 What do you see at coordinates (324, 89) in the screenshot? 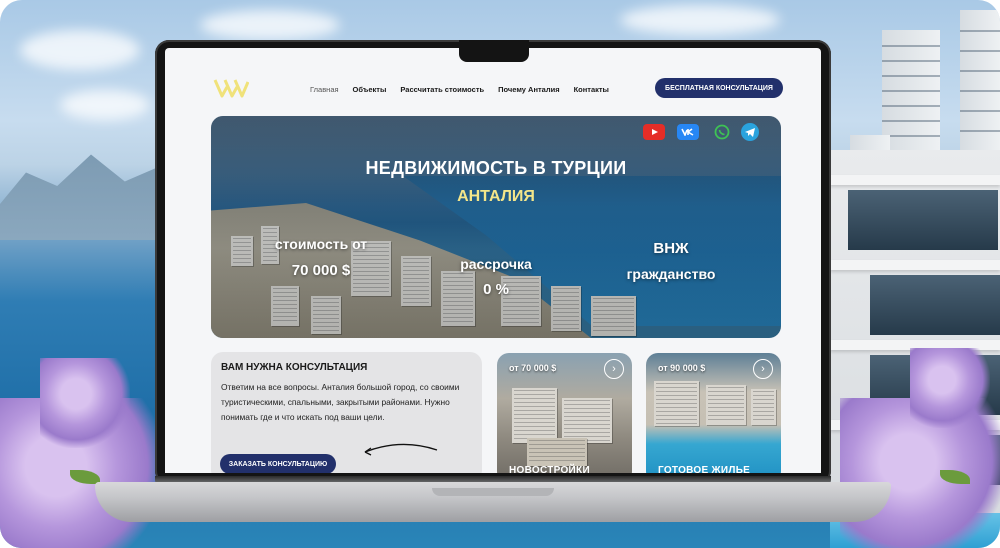
I see `nav-link-home: Главная` at bounding box center [324, 89].